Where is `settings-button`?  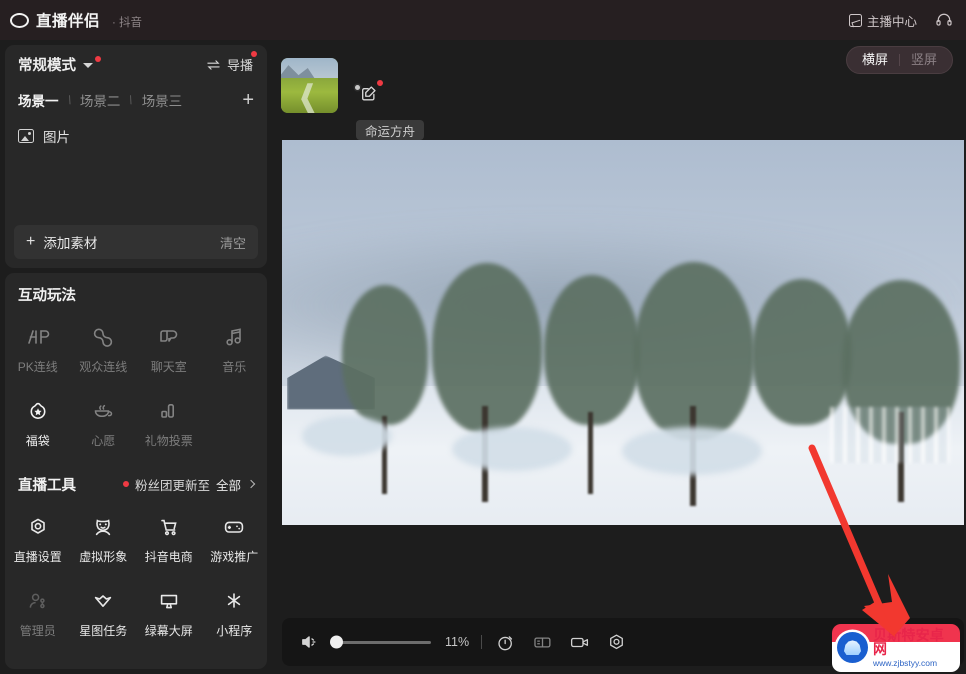
settings-button is located at coordinates (616, 642).